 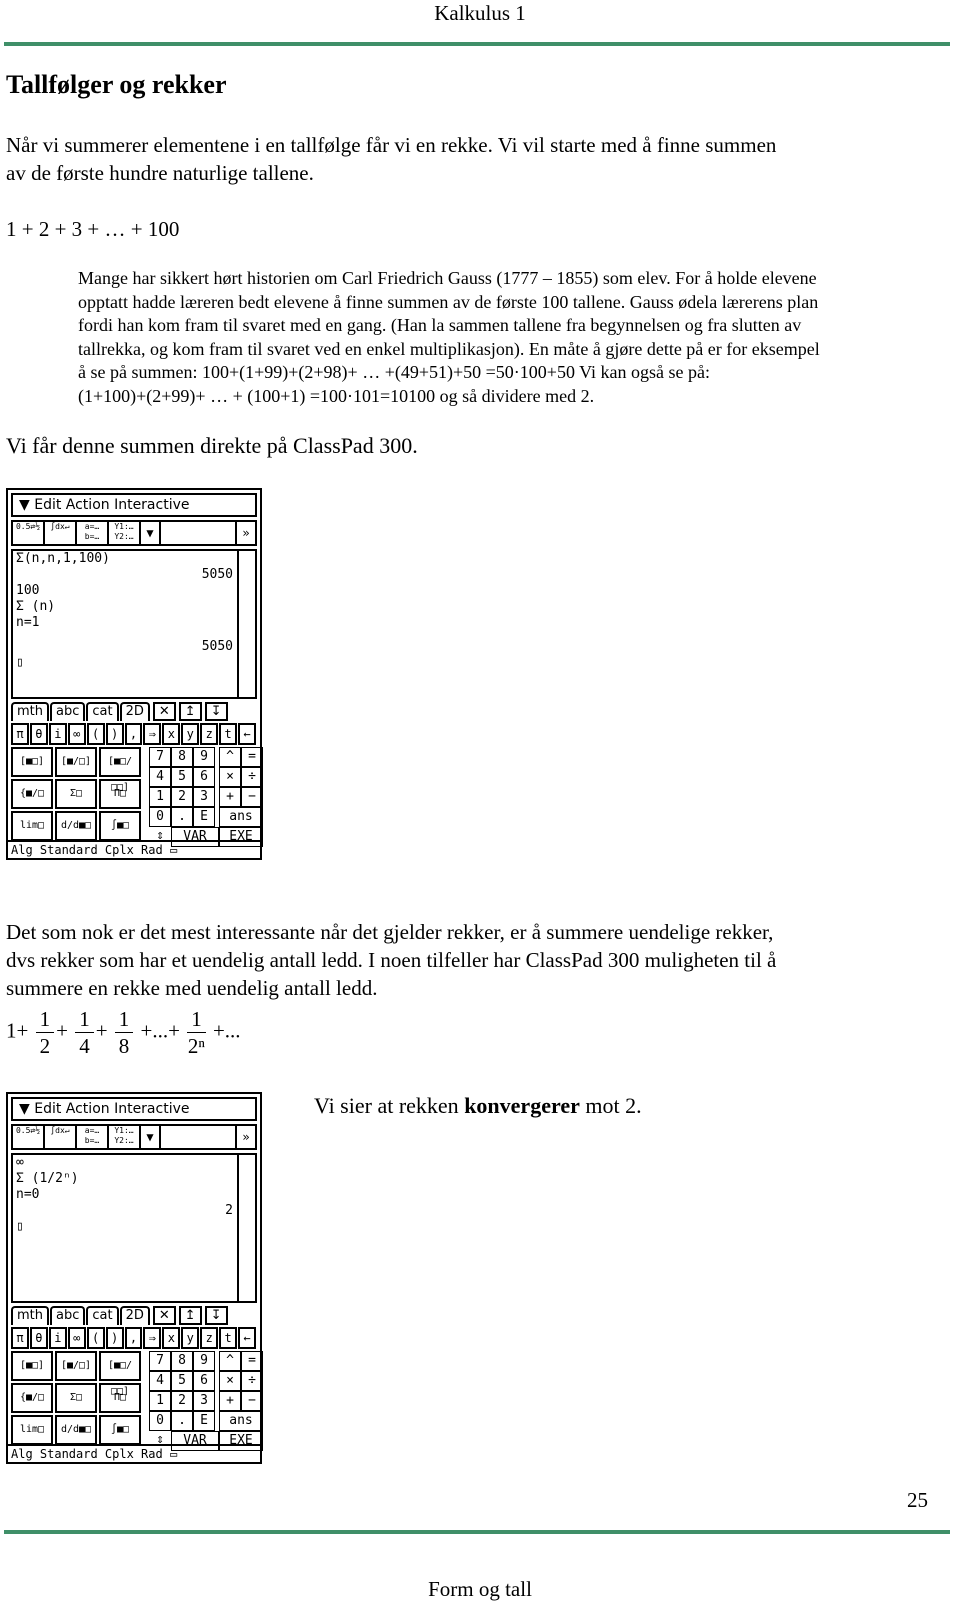 I want to click on down-icon: ↧, so click(x=216, y=711).